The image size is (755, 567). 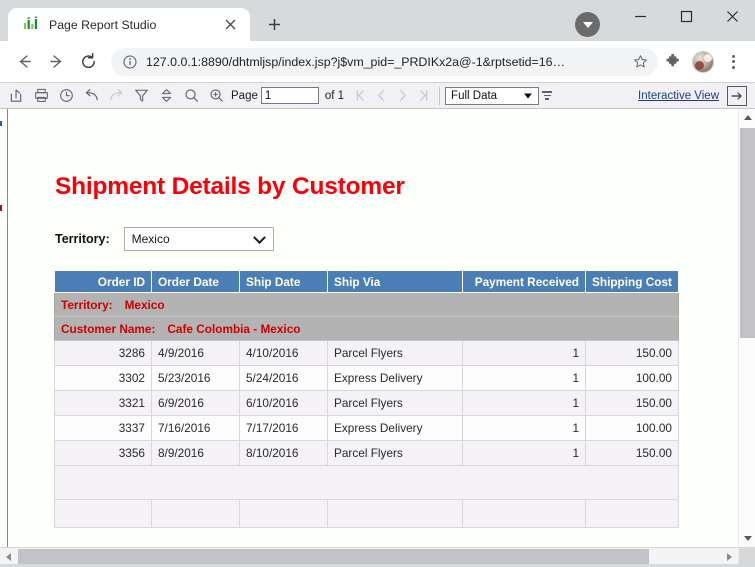 I want to click on kebab-menu-icon, so click(x=733, y=62).